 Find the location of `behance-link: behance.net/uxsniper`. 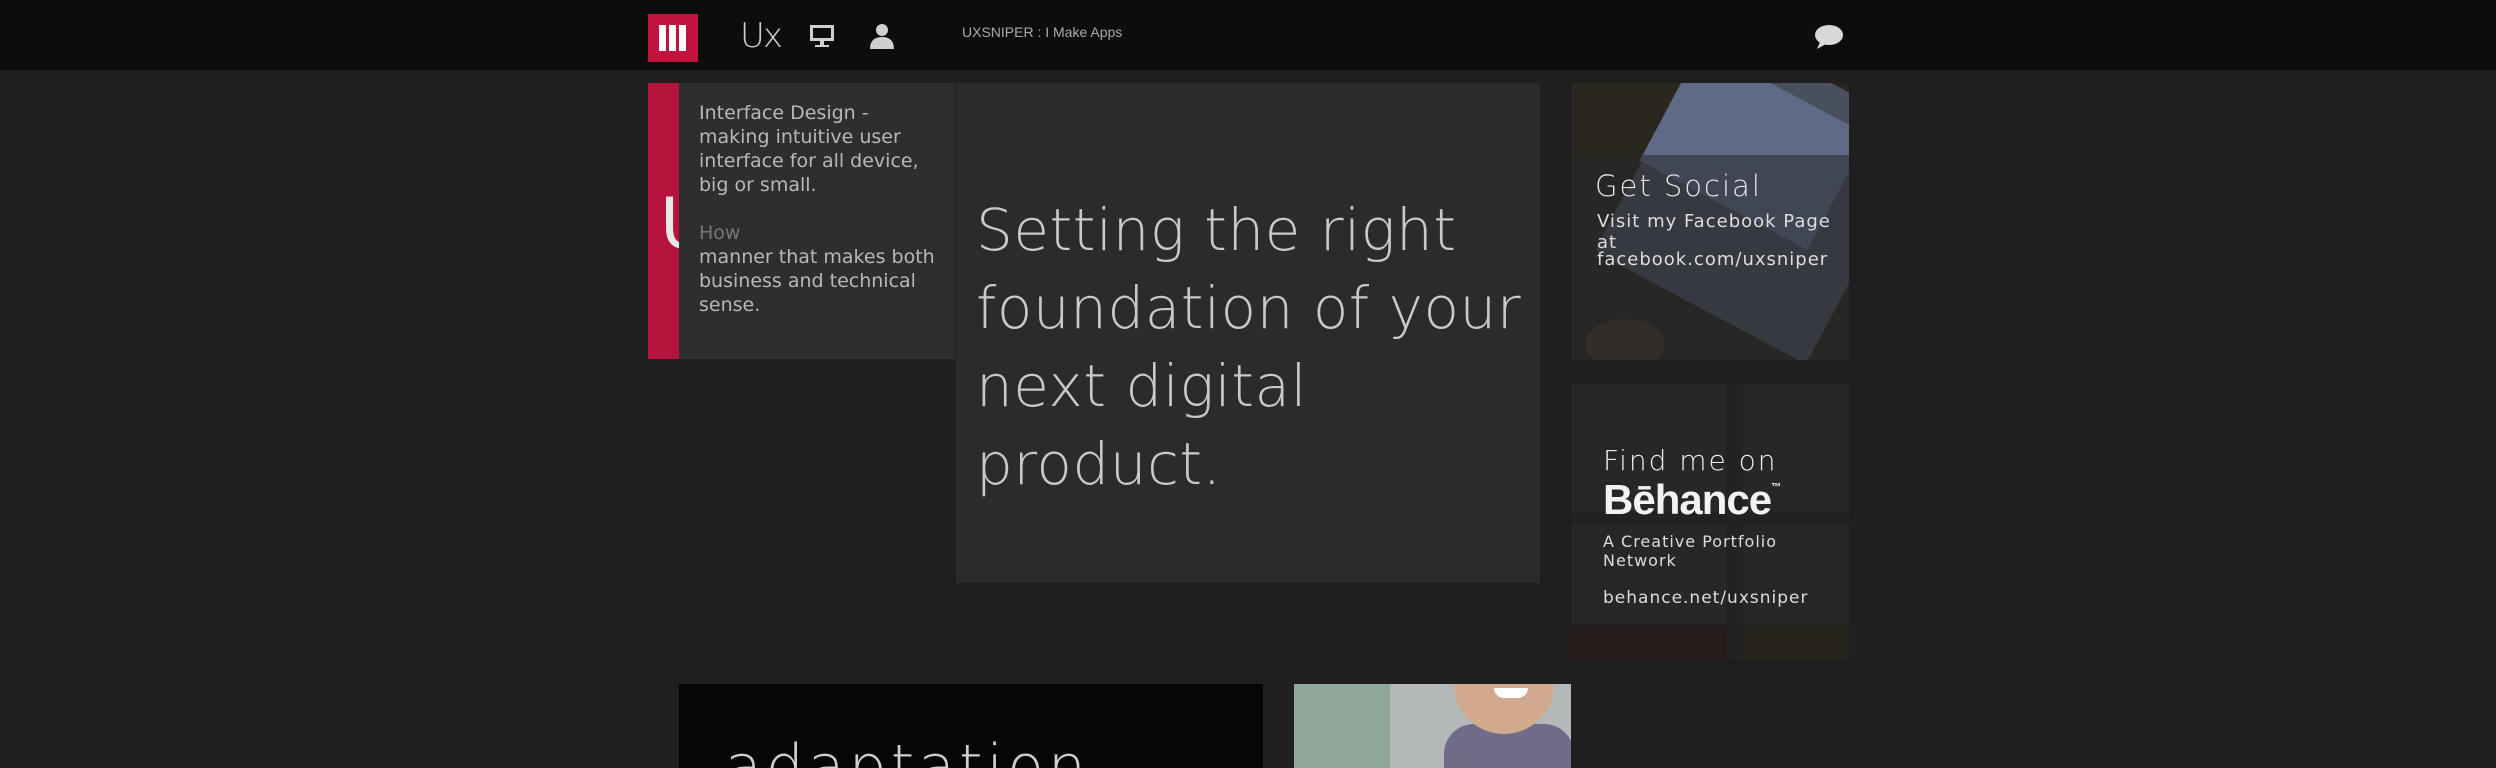

behance-link: behance.net/uxsniper is located at coordinates (1705, 598).